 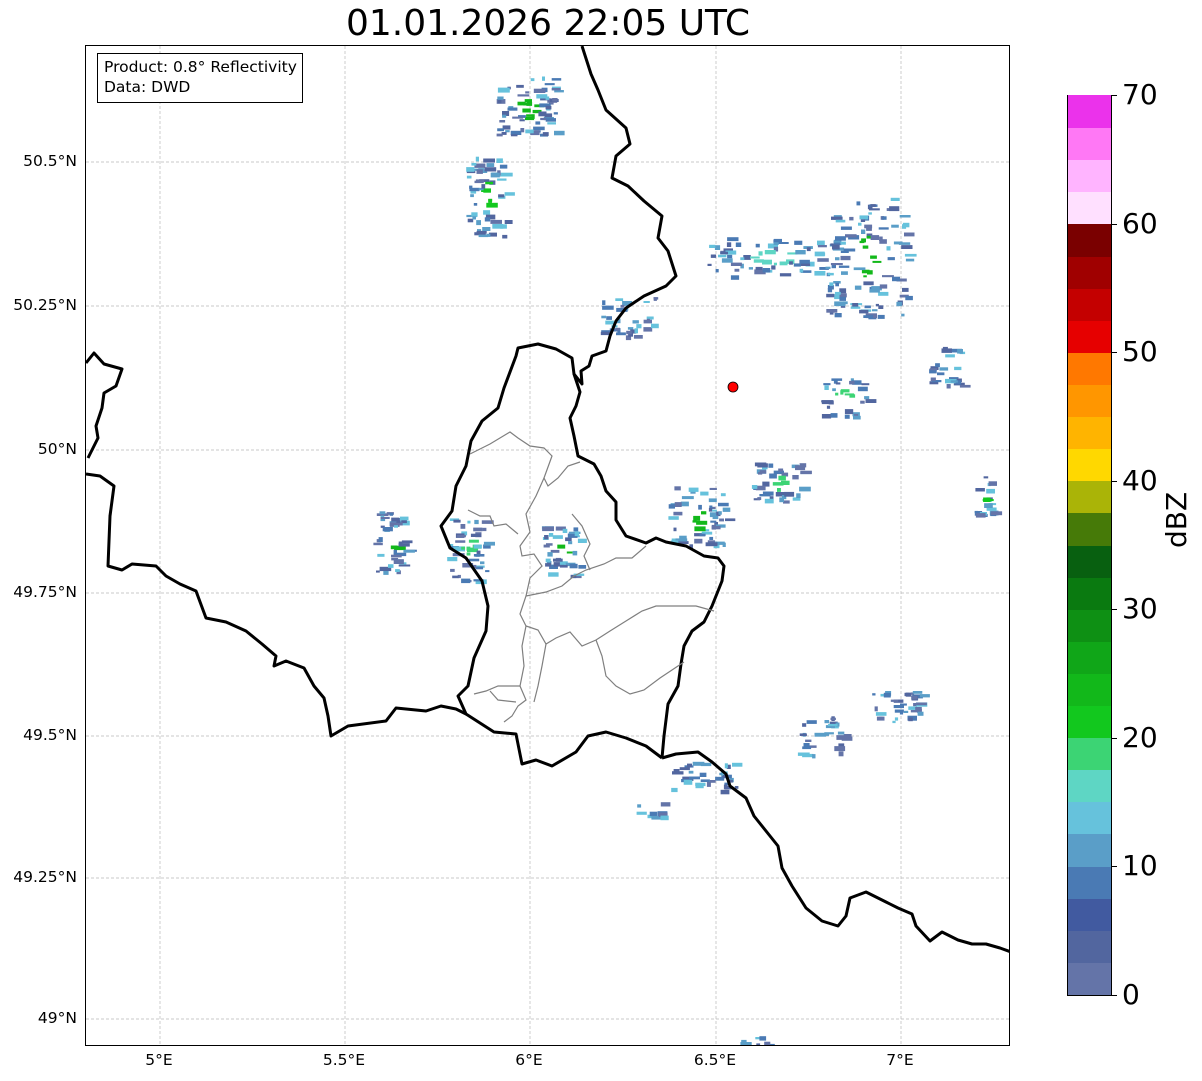 What do you see at coordinates (1131, 994) in the screenshot?
I see `colorbar-tick-label: 0` at bounding box center [1131, 994].